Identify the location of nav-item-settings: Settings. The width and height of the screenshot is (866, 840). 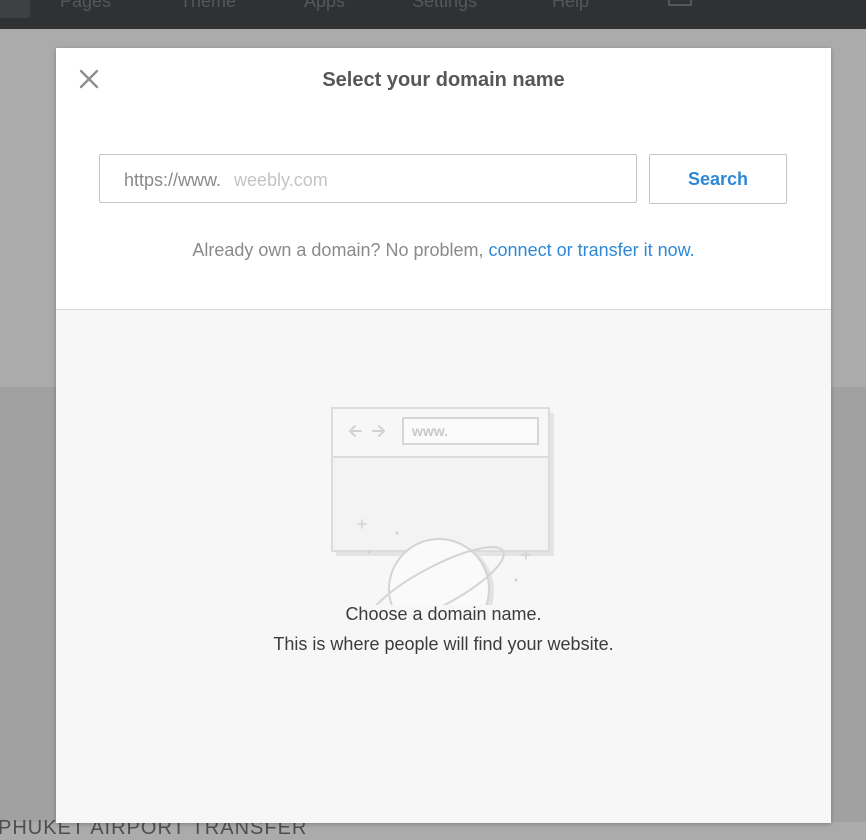
(444, 6).